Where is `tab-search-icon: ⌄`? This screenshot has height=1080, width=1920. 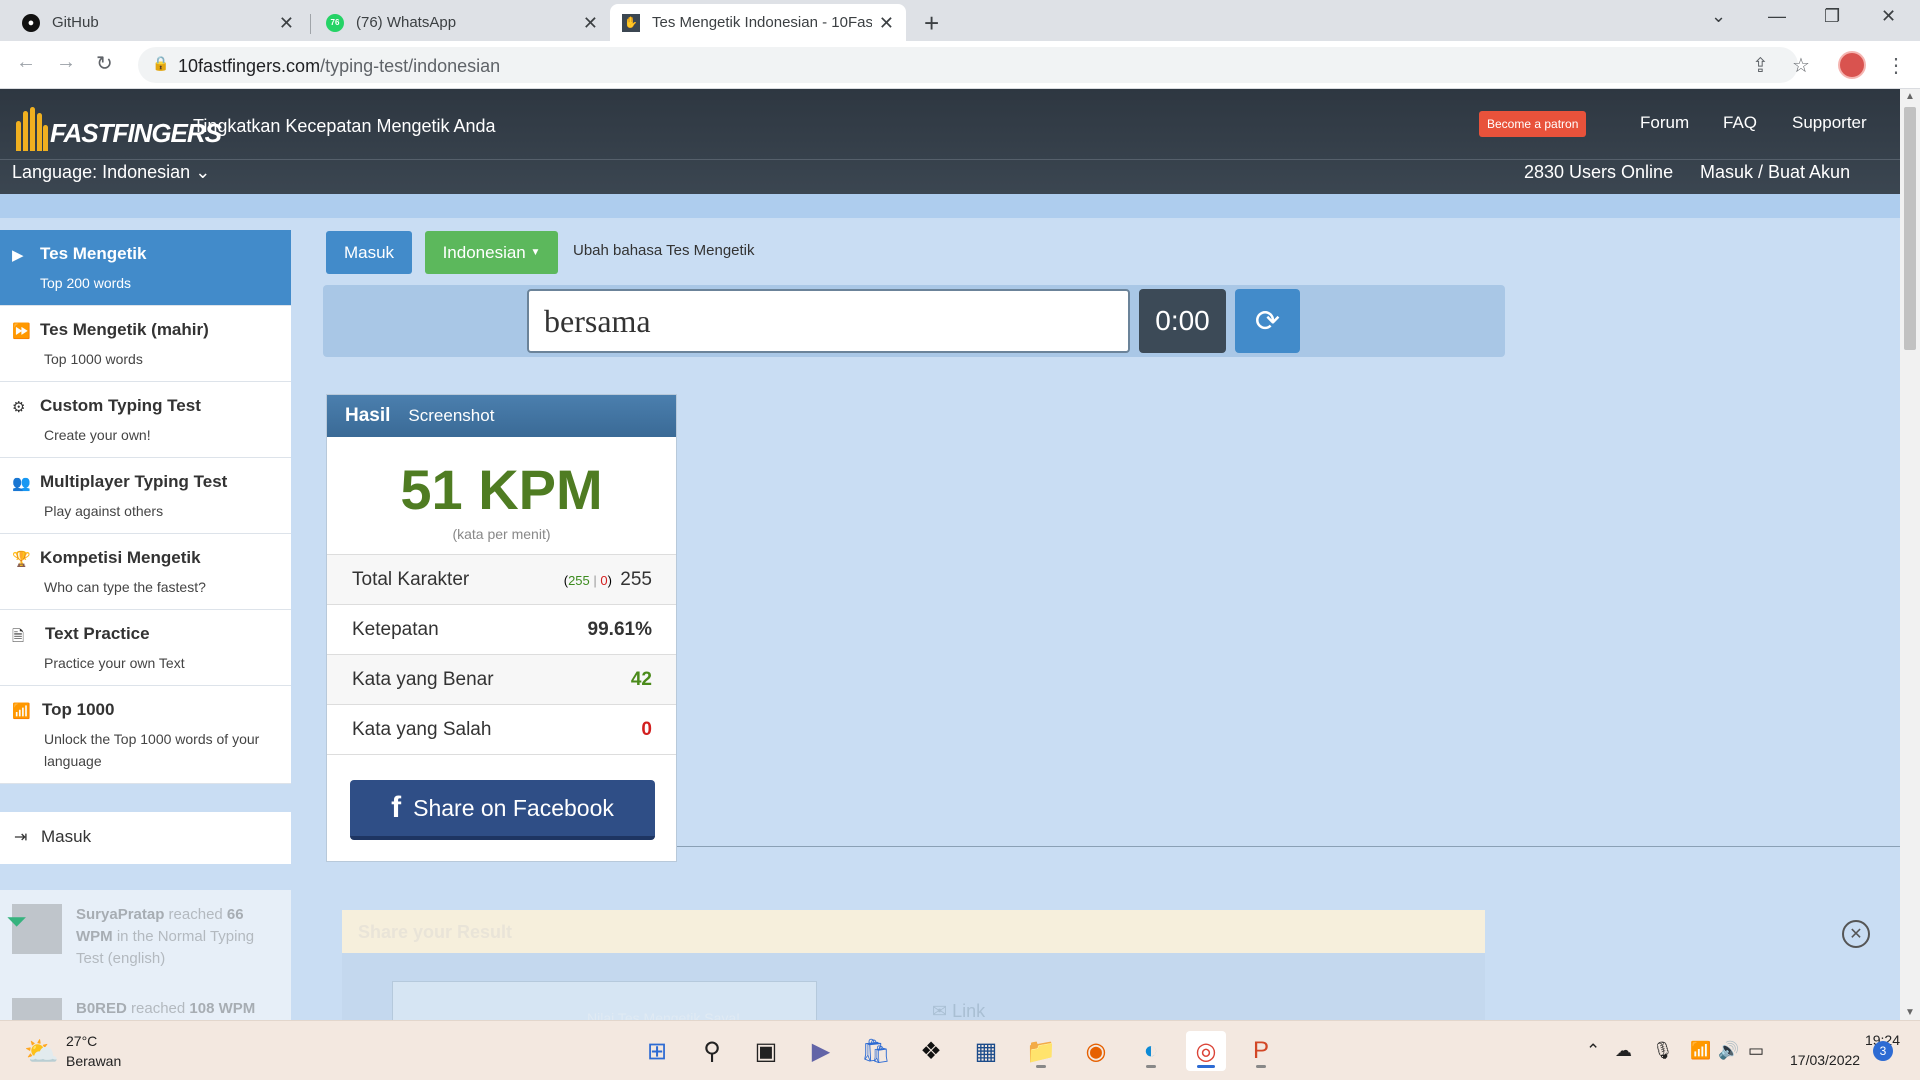 tab-search-icon: ⌄ is located at coordinates (1718, 16).